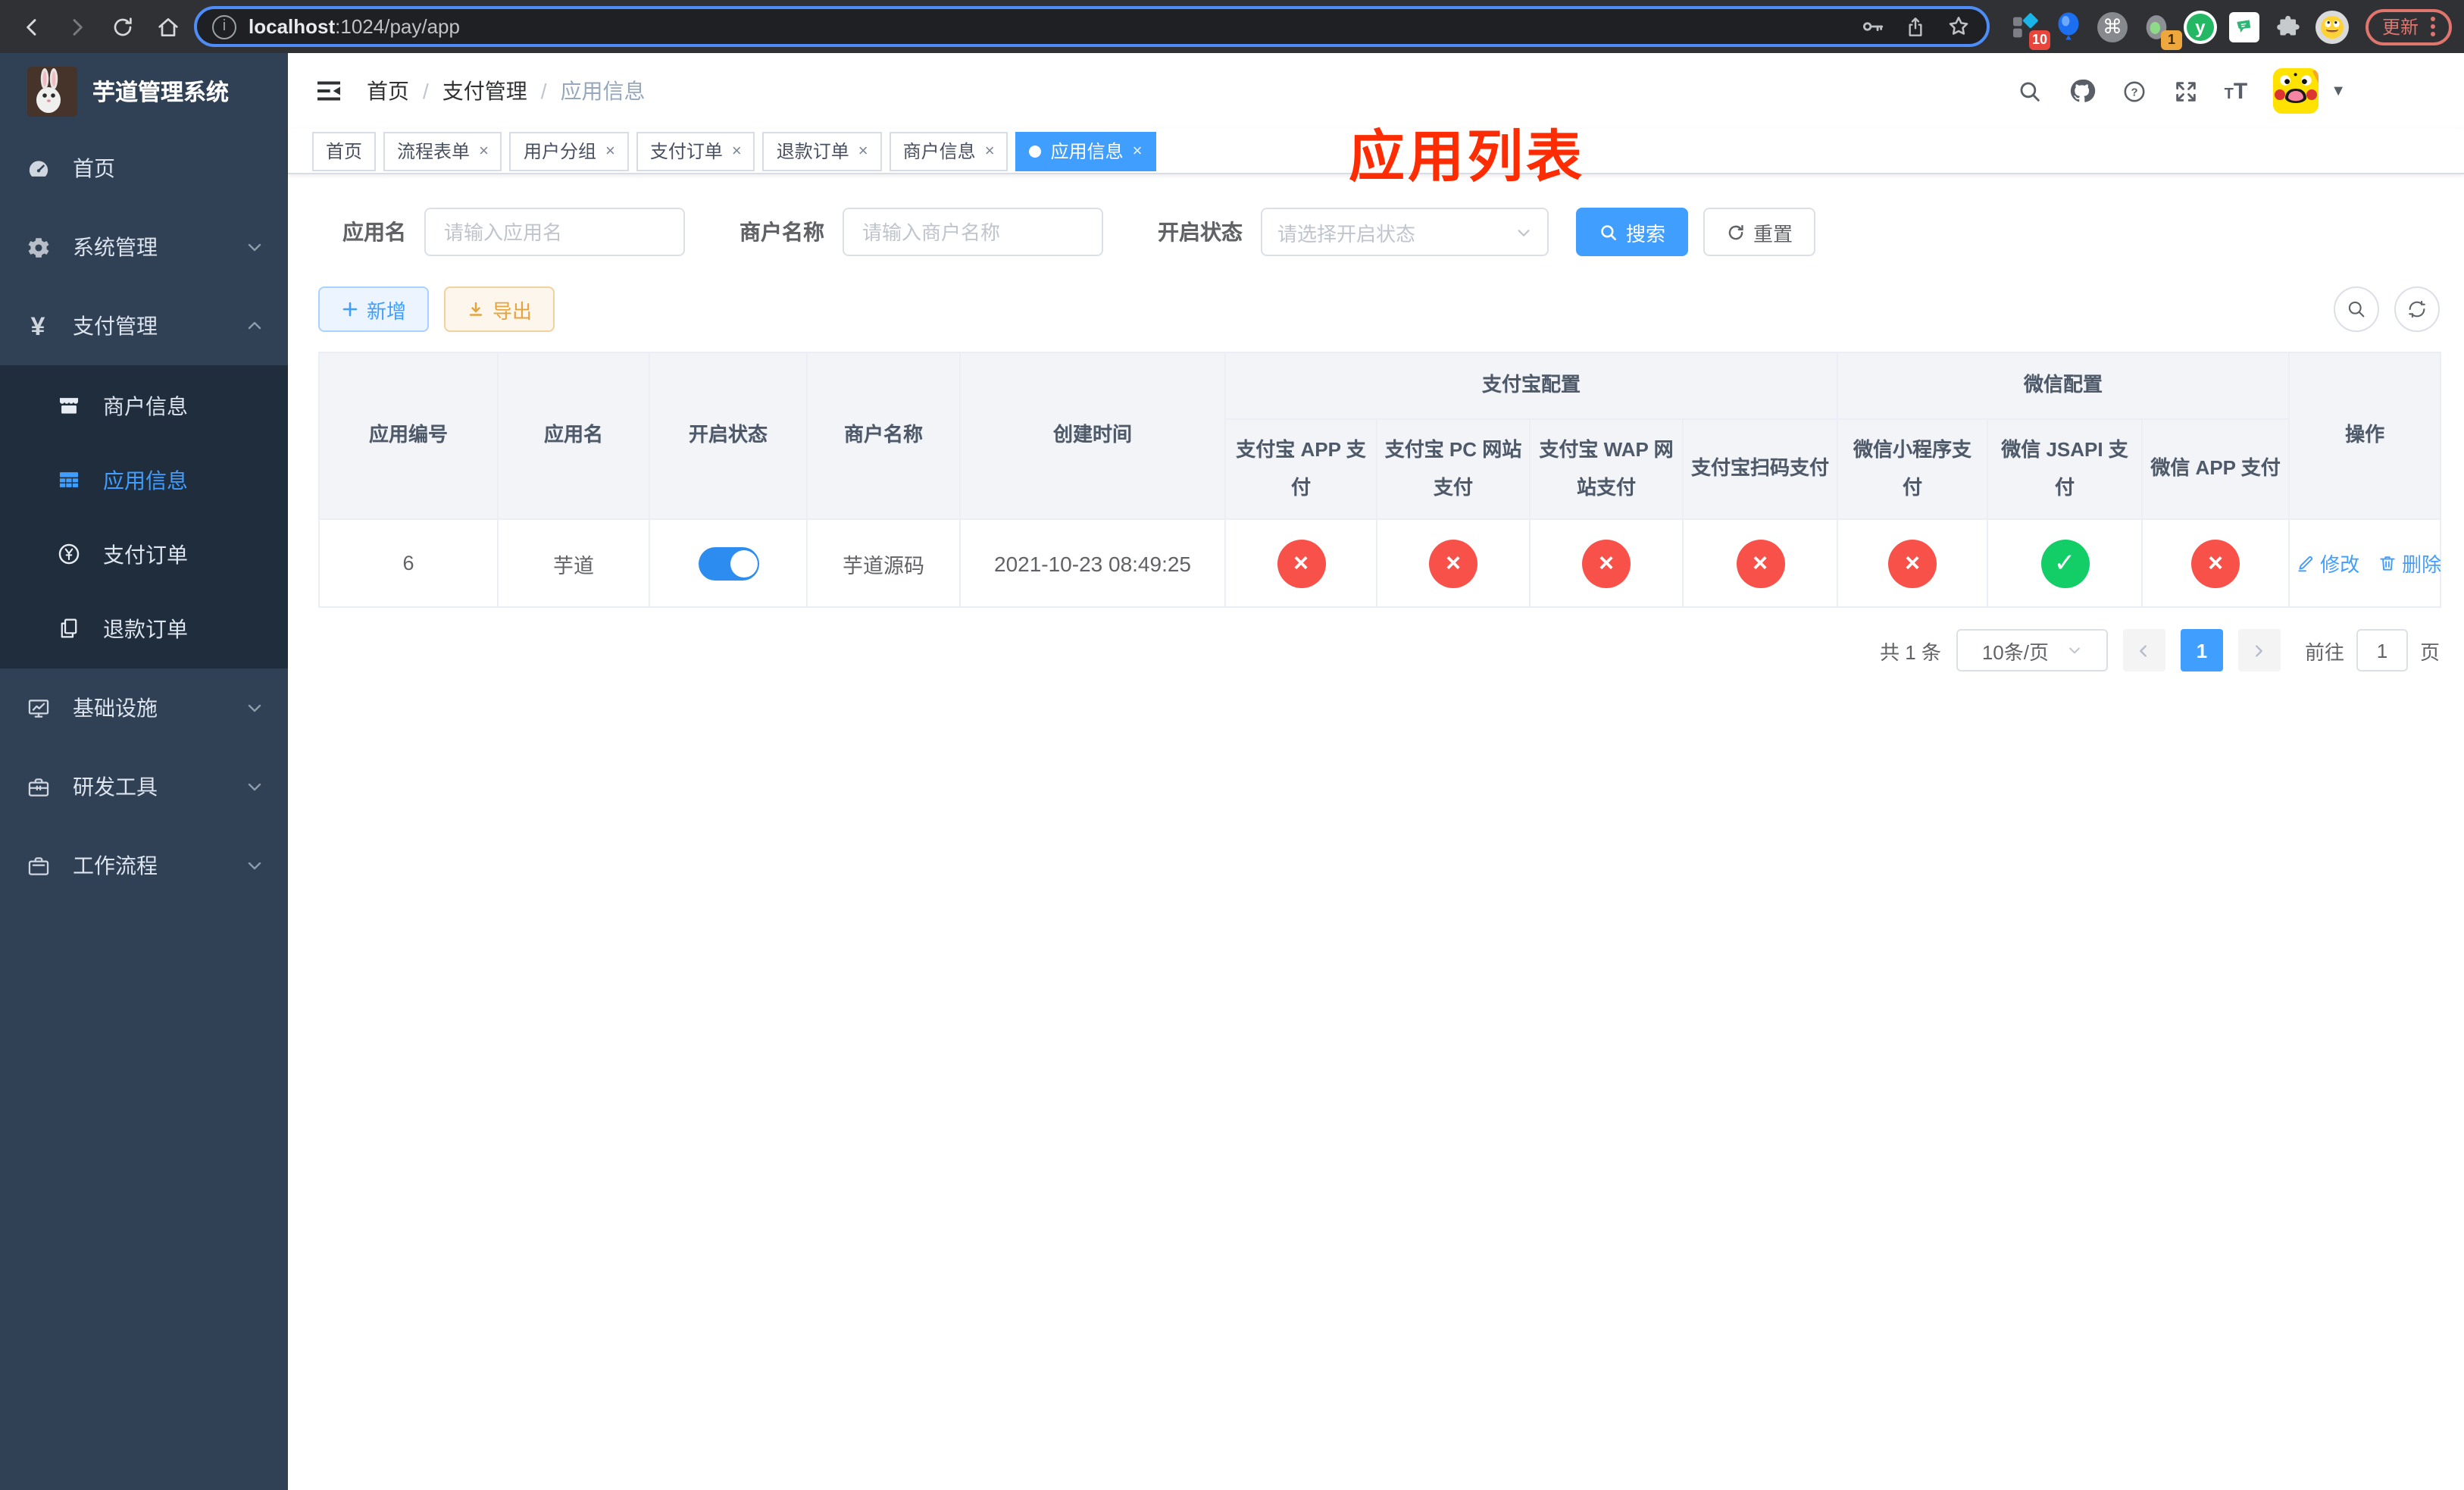  Describe the element at coordinates (2356, 309) in the screenshot. I see `show-search-toggle-button` at that location.